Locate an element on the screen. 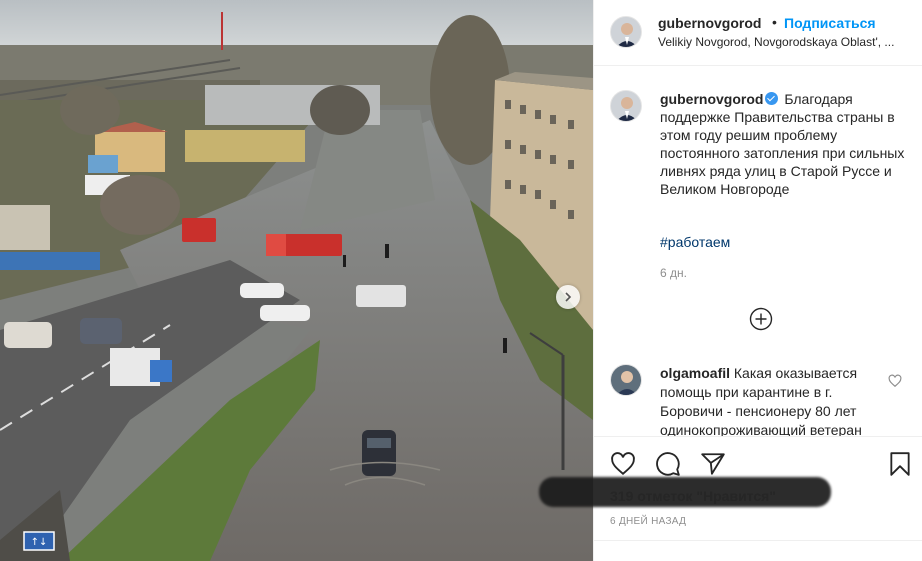 This screenshot has height=561, width=922. like-button is located at coordinates (623, 464).